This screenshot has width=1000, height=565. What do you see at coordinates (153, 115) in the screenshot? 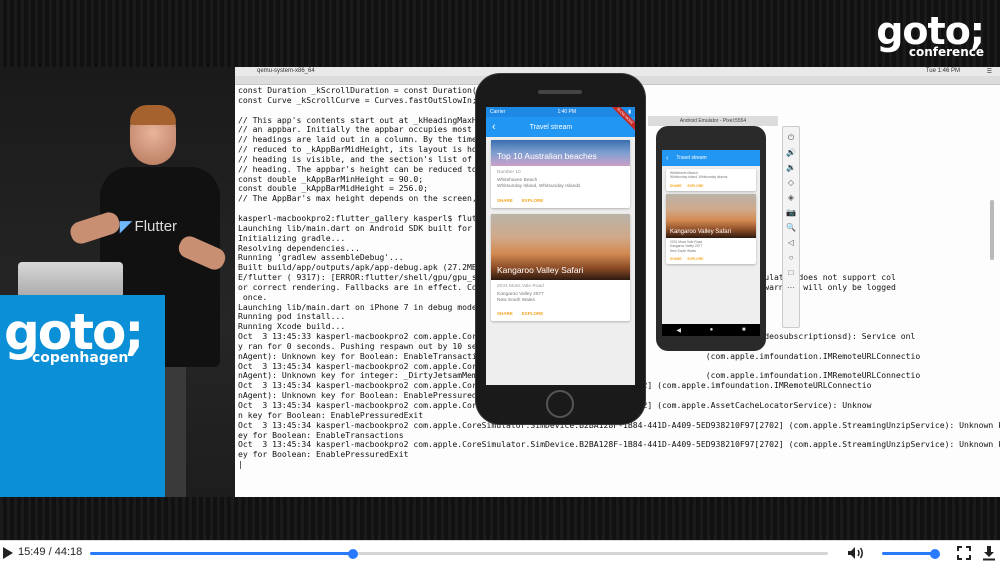
I see `speaker-hair` at bounding box center [153, 115].